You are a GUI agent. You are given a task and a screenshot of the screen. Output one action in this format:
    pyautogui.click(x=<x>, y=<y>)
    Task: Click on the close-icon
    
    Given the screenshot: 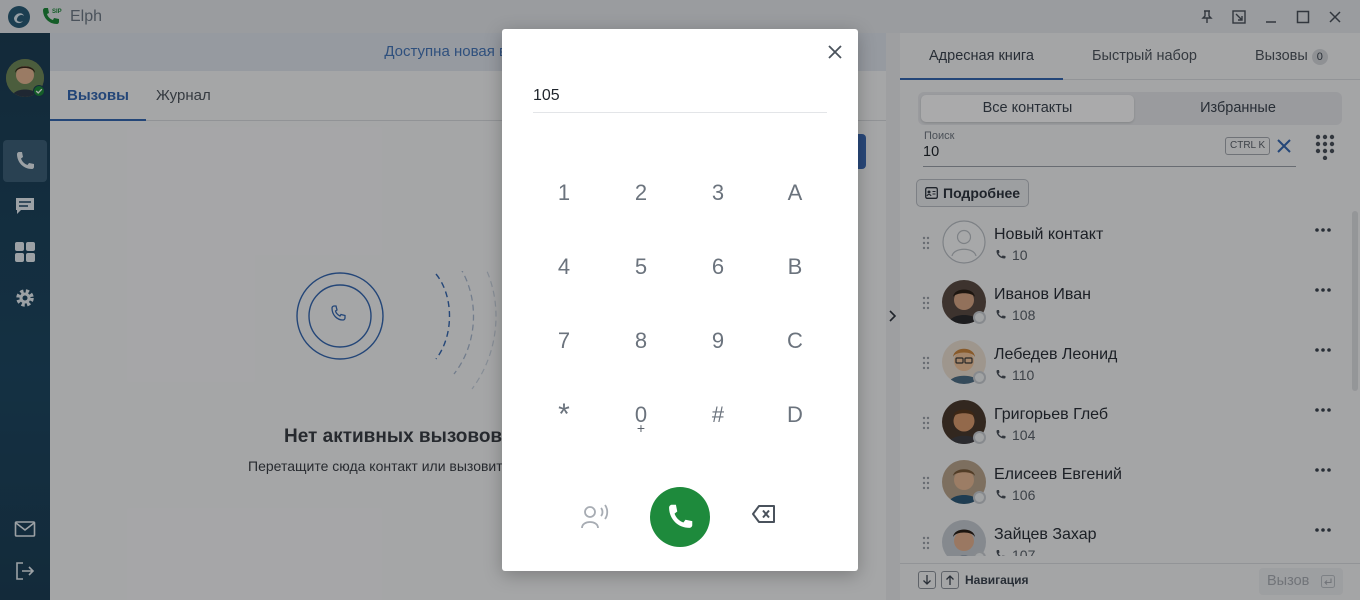 What is the action you would take?
    pyautogui.click(x=835, y=52)
    